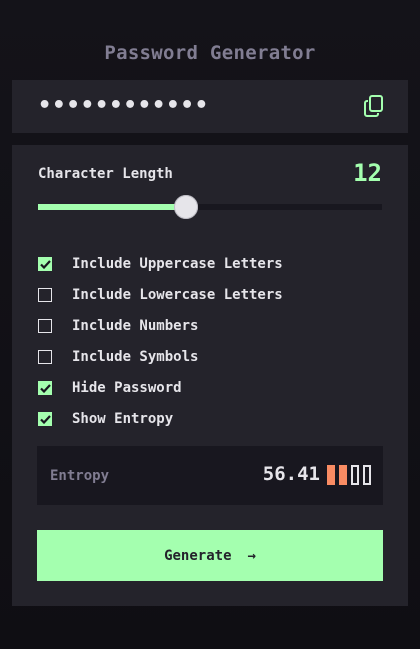  I want to click on entropy-value: 56.41, so click(291, 474).